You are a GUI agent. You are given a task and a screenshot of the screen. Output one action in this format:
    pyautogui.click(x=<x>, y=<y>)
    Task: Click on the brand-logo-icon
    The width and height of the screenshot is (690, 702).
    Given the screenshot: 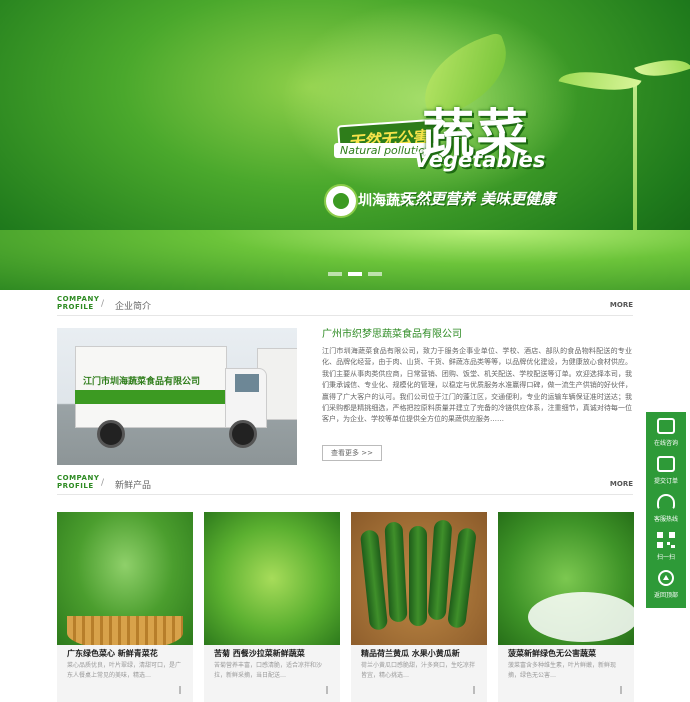 What is the action you would take?
    pyautogui.click(x=341, y=201)
    